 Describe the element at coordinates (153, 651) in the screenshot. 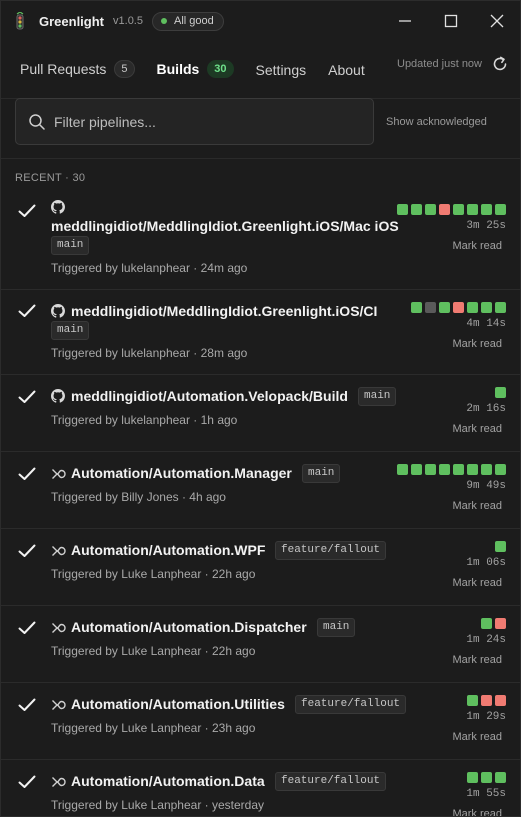

I see `trigger-info: Triggered by Luke Lanphear · 22h ago` at that location.